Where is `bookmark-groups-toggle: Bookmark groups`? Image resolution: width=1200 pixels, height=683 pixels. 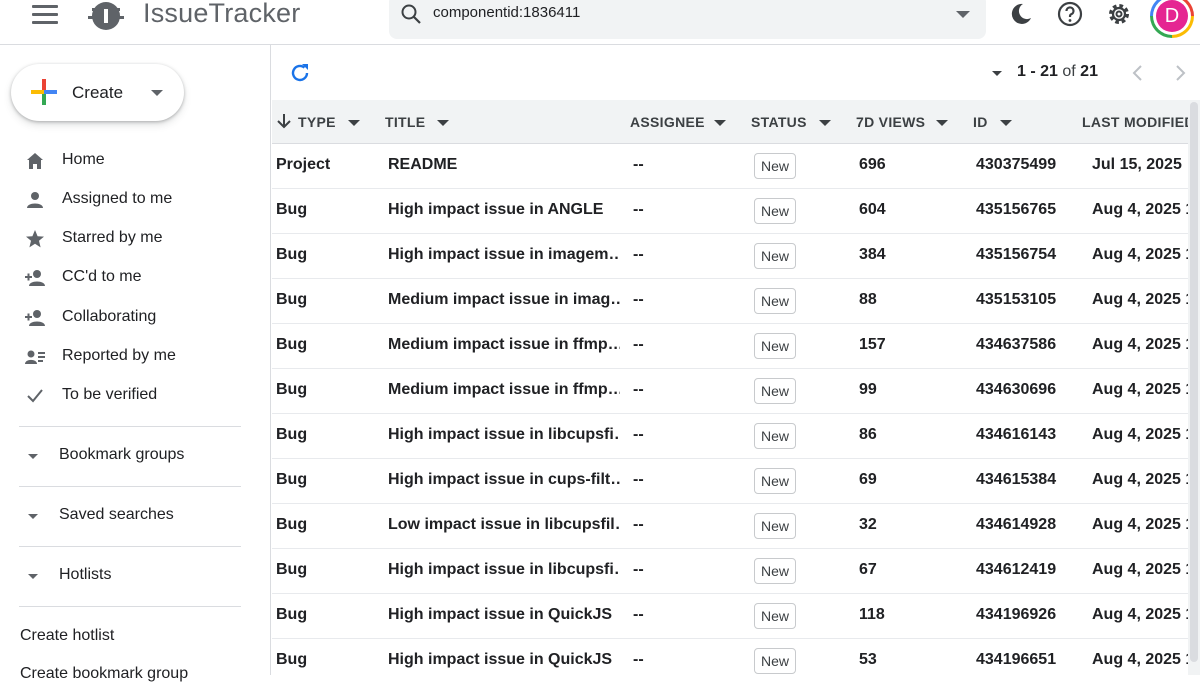
bookmark-groups-toggle: Bookmark groups is located at coordinates (130, 456).